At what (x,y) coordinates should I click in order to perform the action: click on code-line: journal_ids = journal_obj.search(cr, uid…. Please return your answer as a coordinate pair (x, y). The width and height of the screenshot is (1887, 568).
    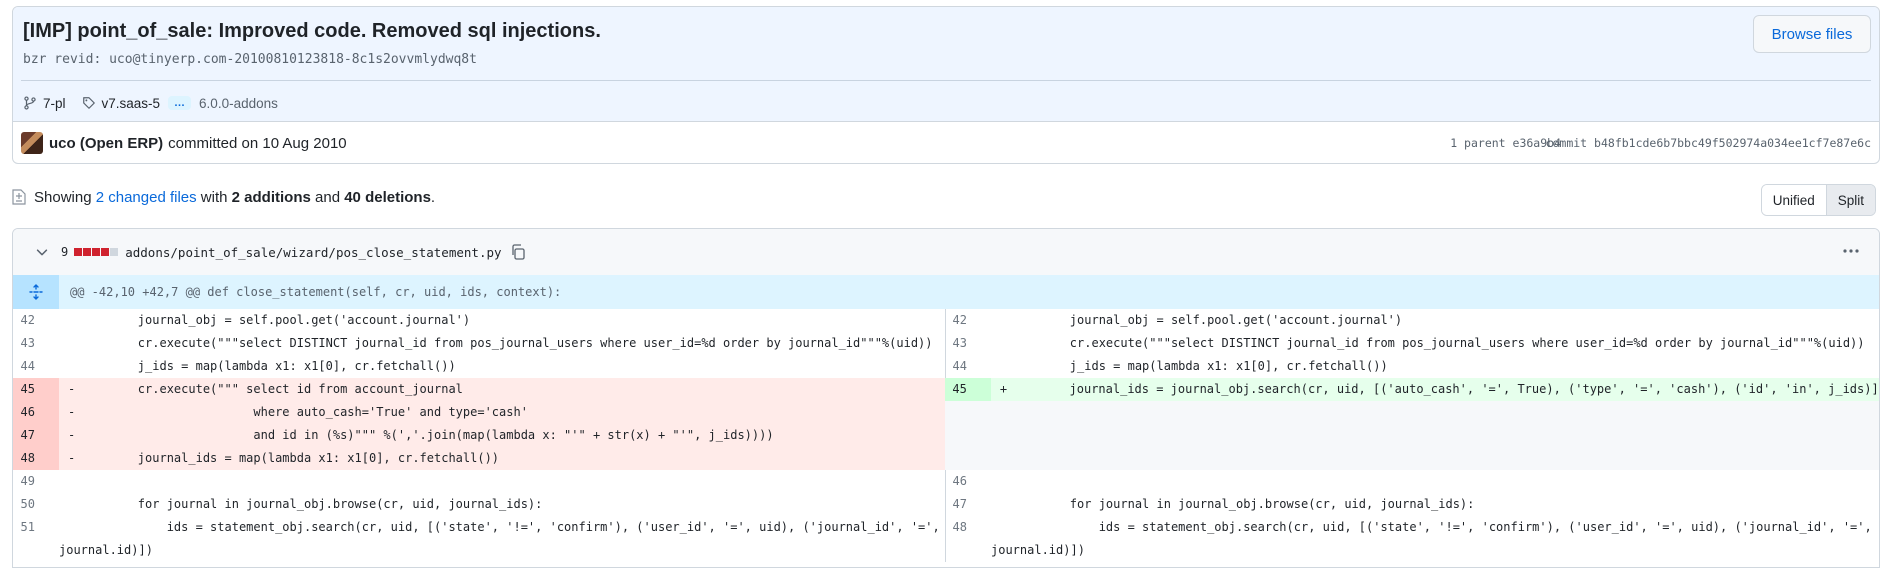
    Looking at the image, I should click on (1445, 389).